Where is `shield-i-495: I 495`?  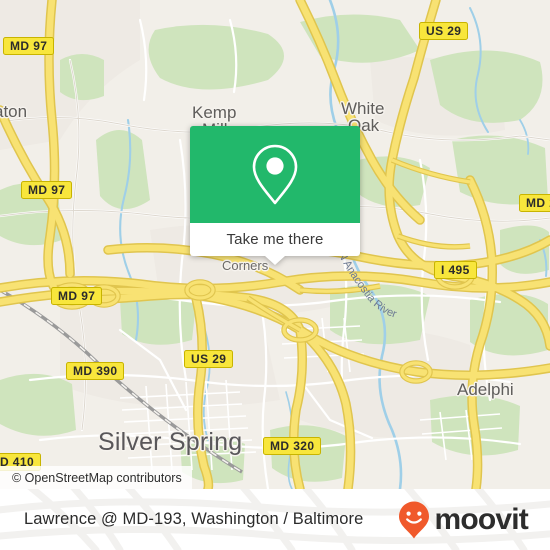 shield-i-495: I 495 is located at coordinates (455, 270).